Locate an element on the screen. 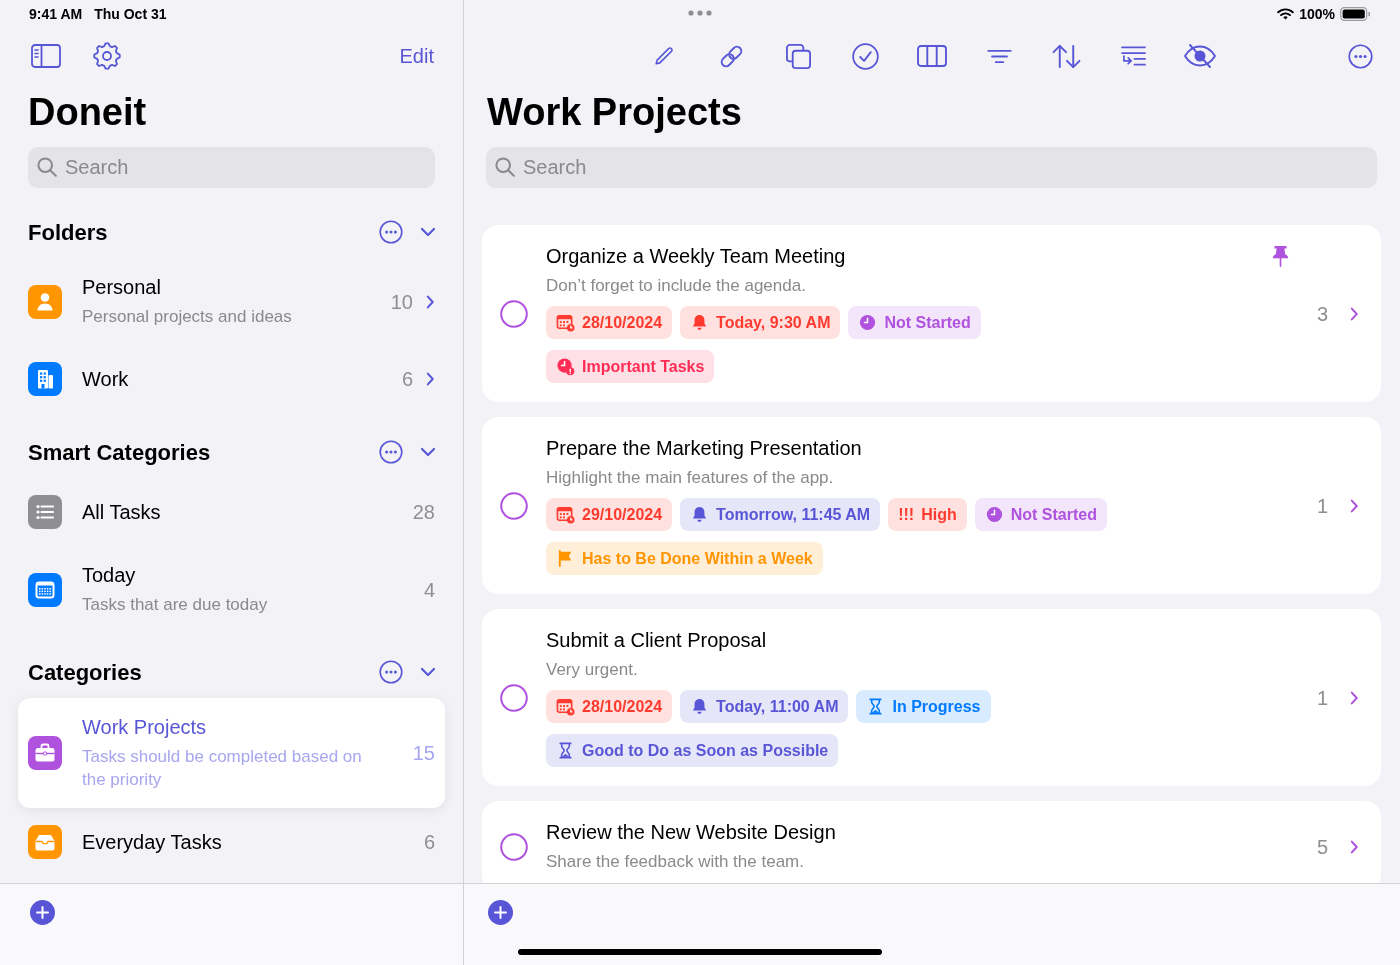 This screenshot has height=965, width=1400. task-title: Submit a Client Proposal is located at coordinates (656, 640).